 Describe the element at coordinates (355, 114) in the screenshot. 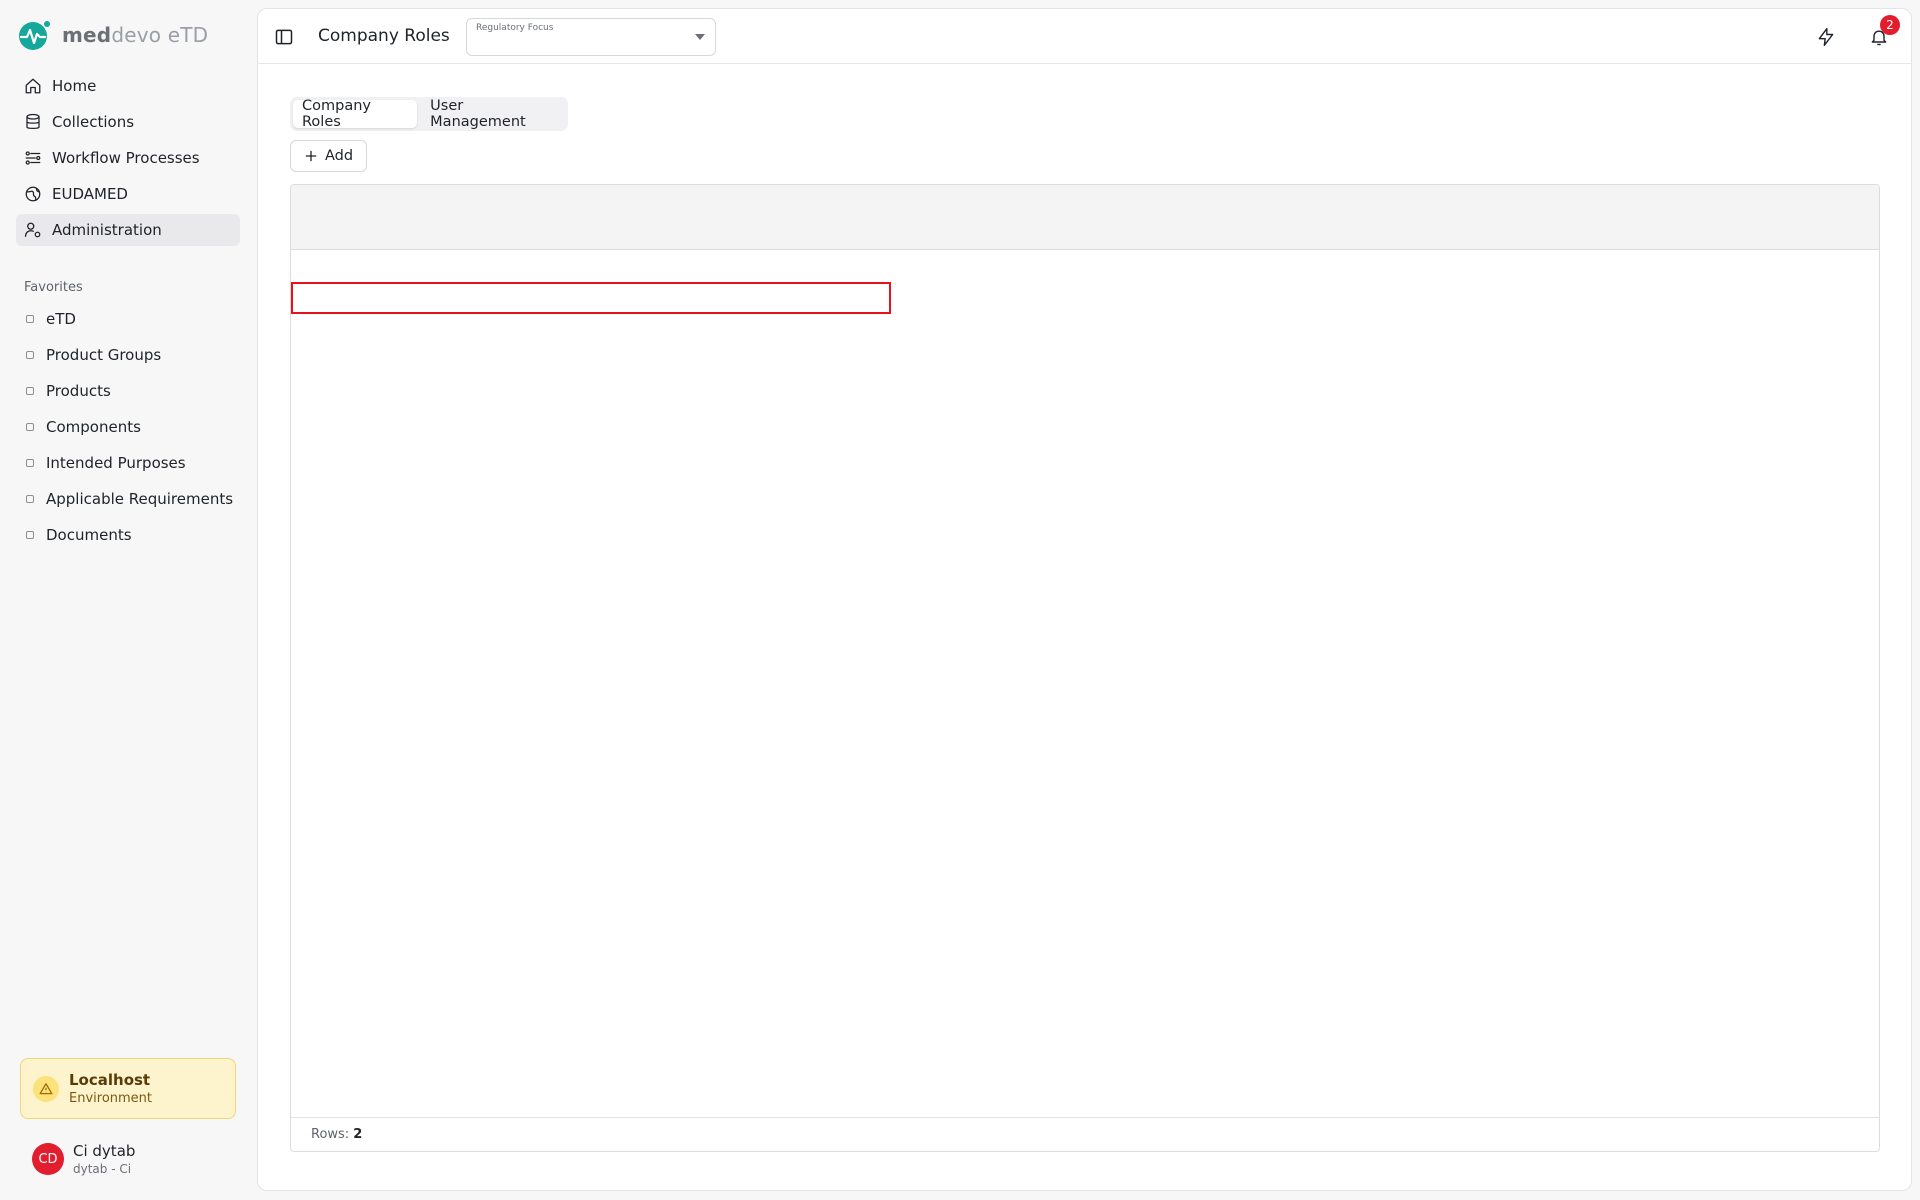

I see `tab-company-roles: Company Roles` at that location.